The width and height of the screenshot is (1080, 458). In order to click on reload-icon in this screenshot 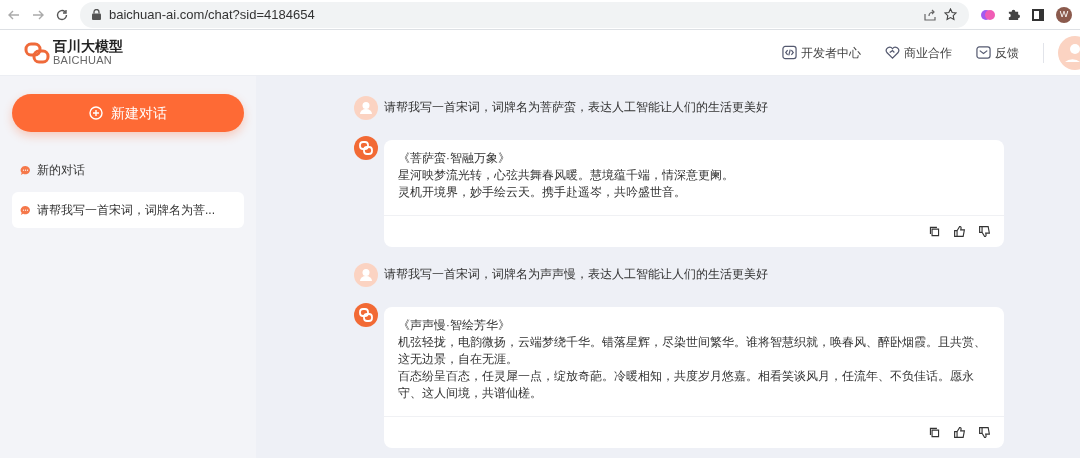, I will do `click(62, 14)`.